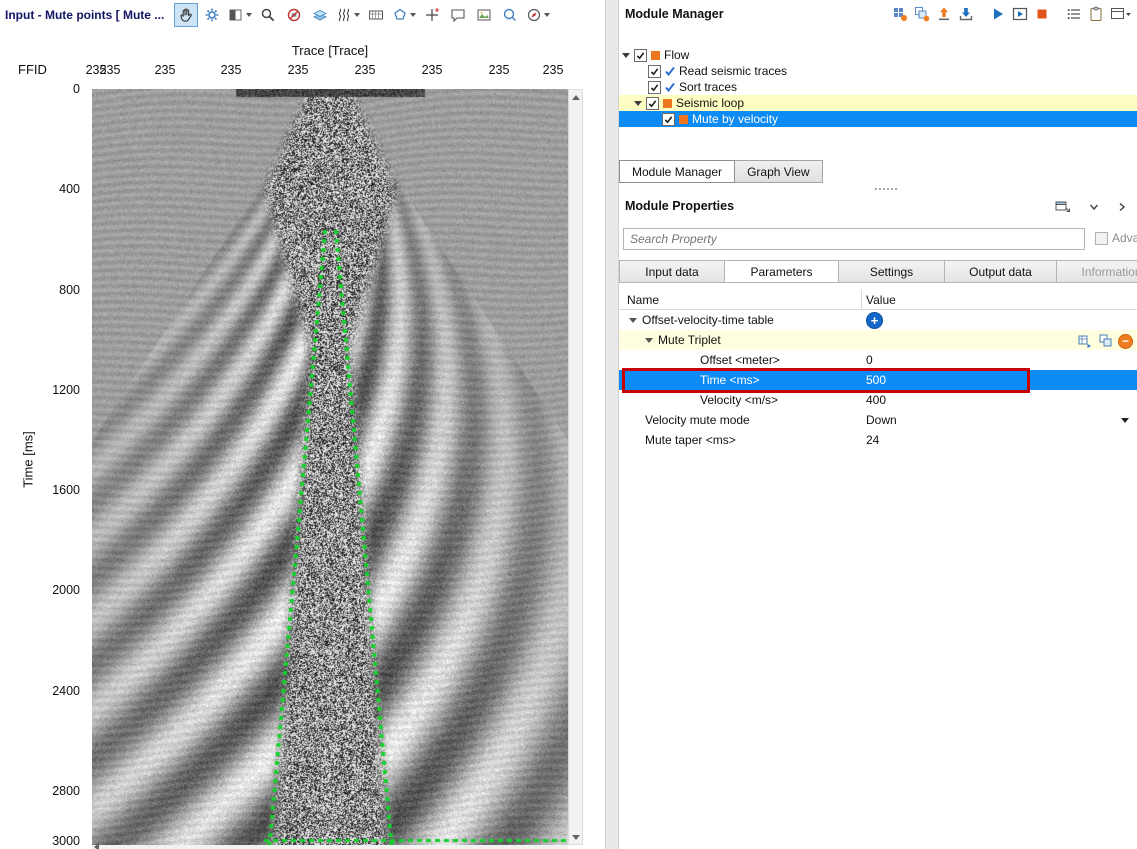 The height and width of the screenshot is (849, 1137). What do you see at coordinates (212, 15) in the screenshot?
I see `settings-gear-icon` at bounding box center [212, 15].